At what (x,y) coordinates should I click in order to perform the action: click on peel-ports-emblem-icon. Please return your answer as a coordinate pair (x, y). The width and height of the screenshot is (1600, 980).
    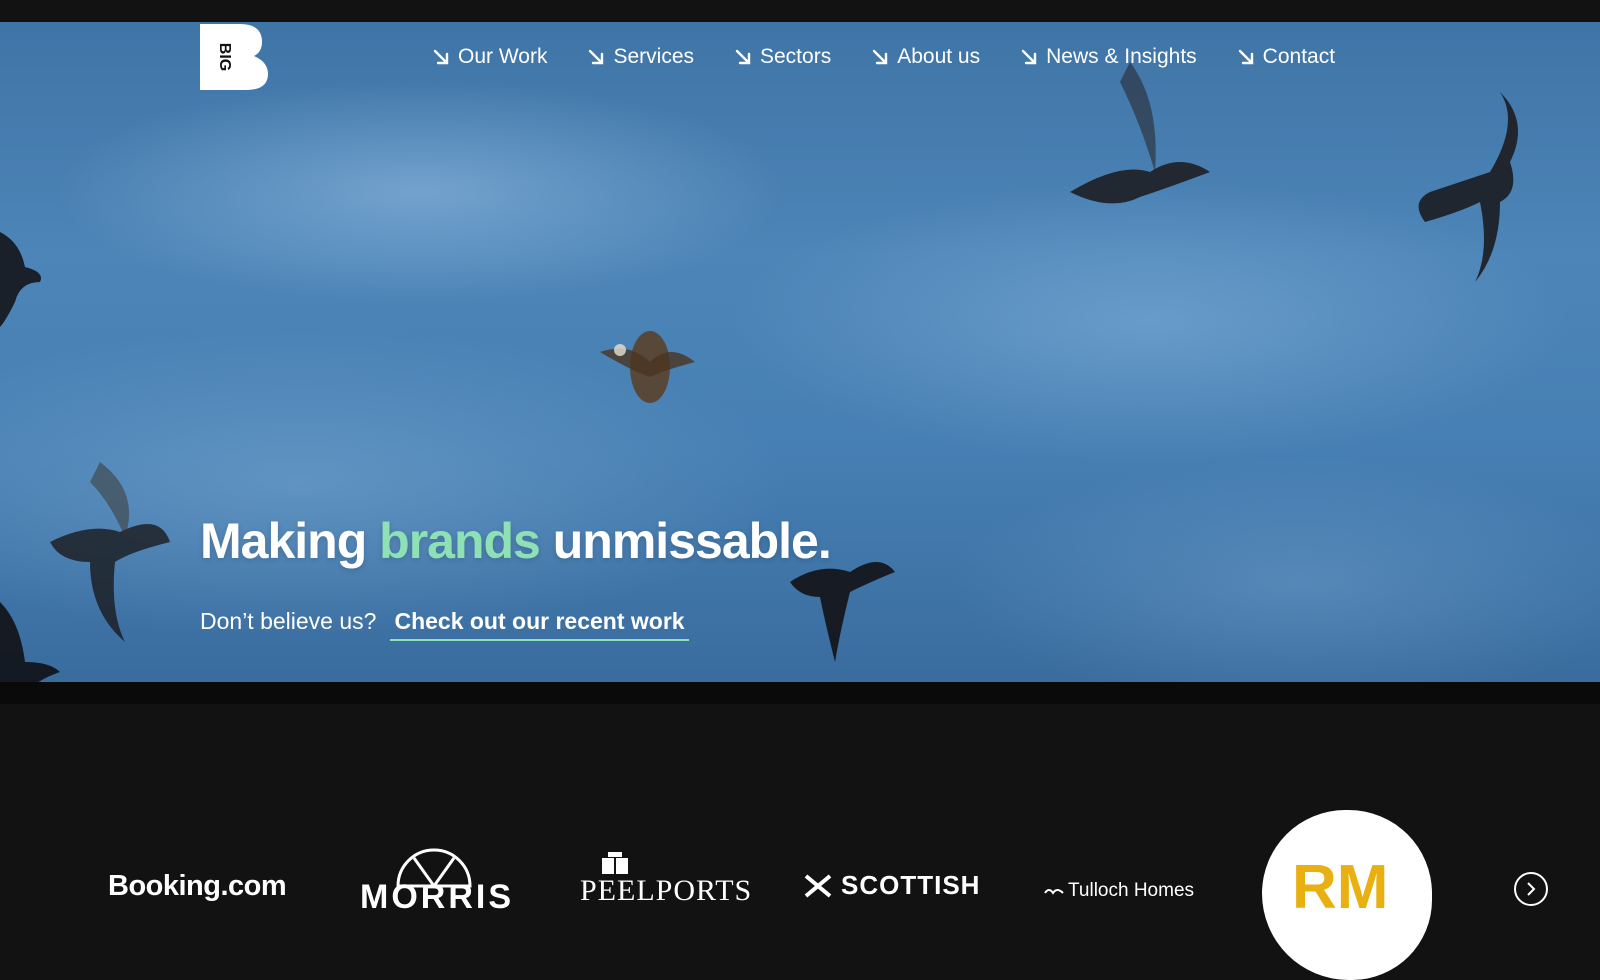
    Looking at the image, I should click on (615, 863).